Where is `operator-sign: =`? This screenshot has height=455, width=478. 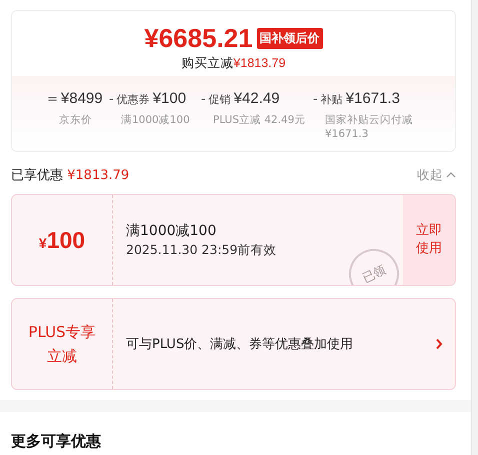 operator-sign: = is located at coordinates (52, 99).